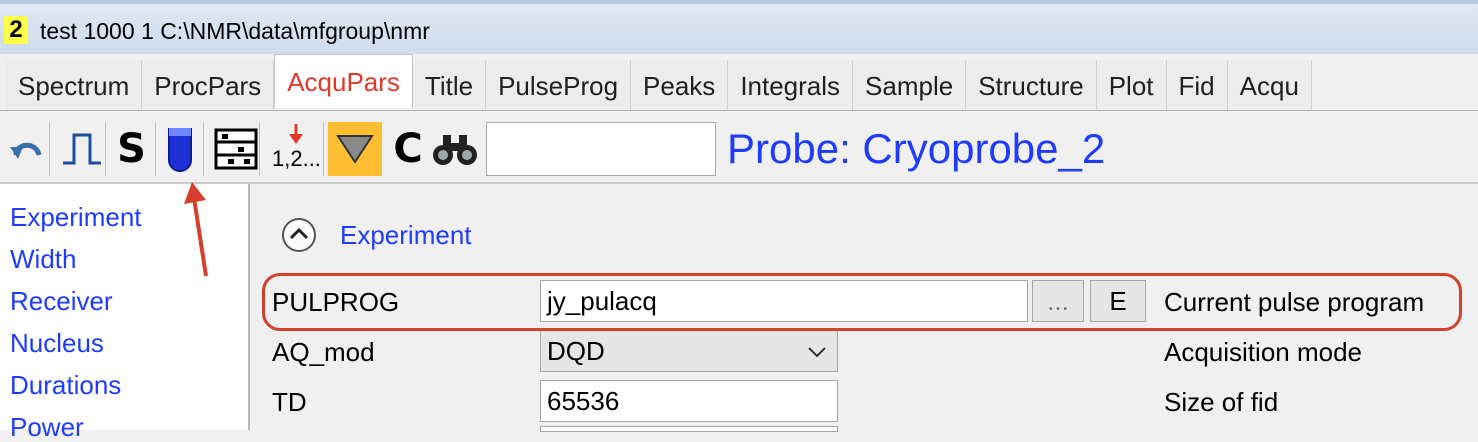 The height and width of the screenshot is (442, 1478). I want to click on undo-button, so click(26, 149).